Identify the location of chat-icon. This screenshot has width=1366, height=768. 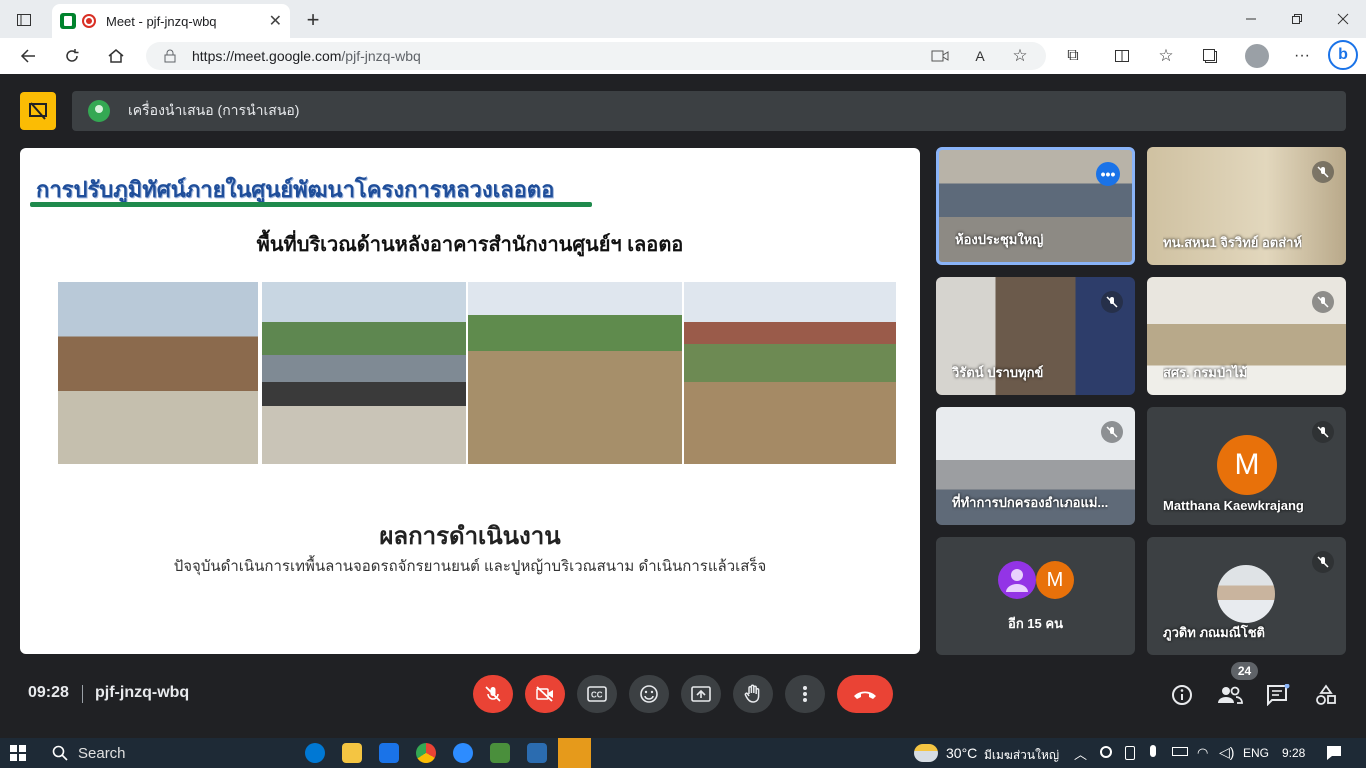
(1278, 695).